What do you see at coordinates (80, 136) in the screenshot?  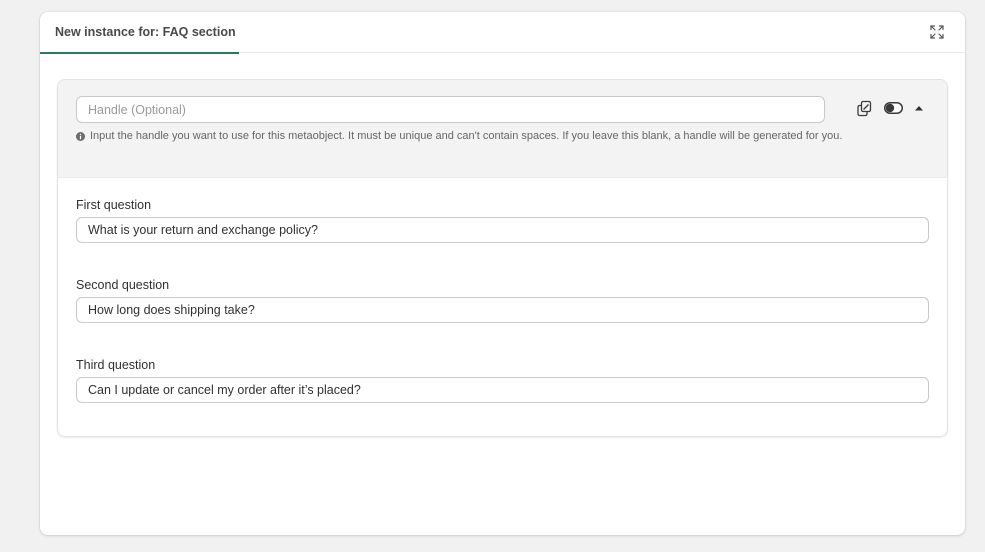 I see `info-icon` at bounding box center [80, 136].